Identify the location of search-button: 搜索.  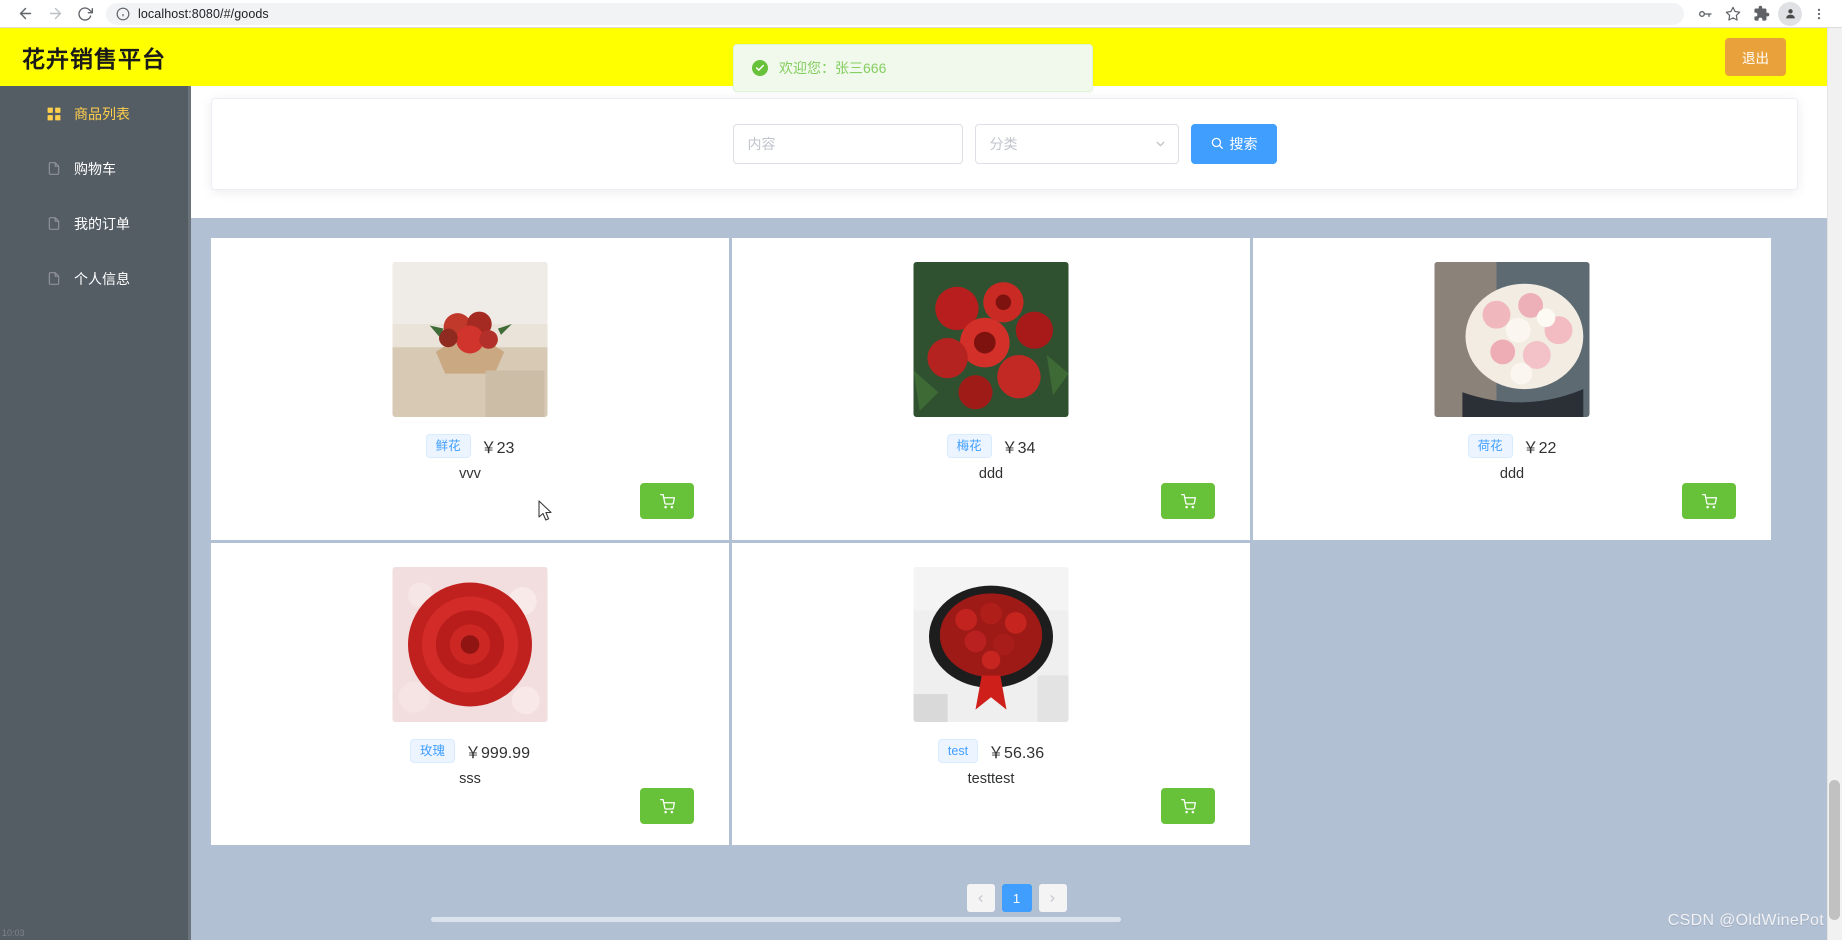
(1233, 144).